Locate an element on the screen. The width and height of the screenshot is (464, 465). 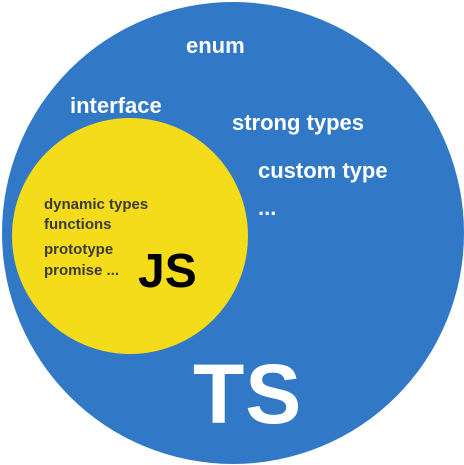
ts-feature-strong-types: strong types is located at coordinates (298, 122).